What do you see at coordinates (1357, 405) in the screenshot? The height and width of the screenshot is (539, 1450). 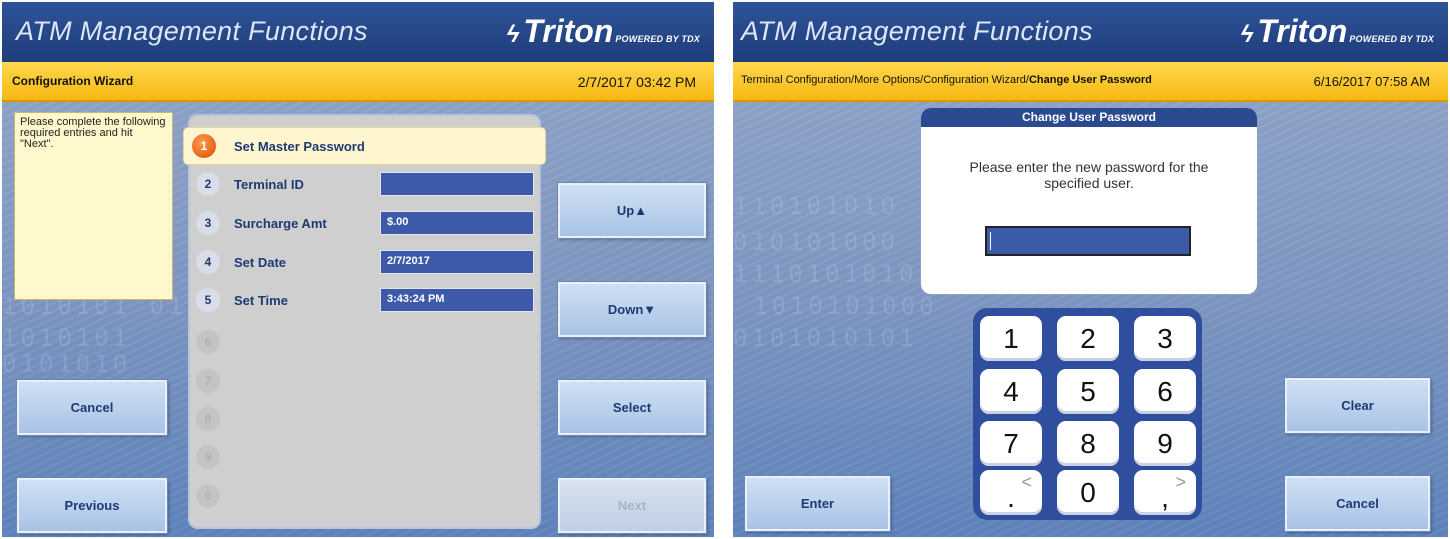 I see `clear-button: Clear` at bounding box center [1357, 405].